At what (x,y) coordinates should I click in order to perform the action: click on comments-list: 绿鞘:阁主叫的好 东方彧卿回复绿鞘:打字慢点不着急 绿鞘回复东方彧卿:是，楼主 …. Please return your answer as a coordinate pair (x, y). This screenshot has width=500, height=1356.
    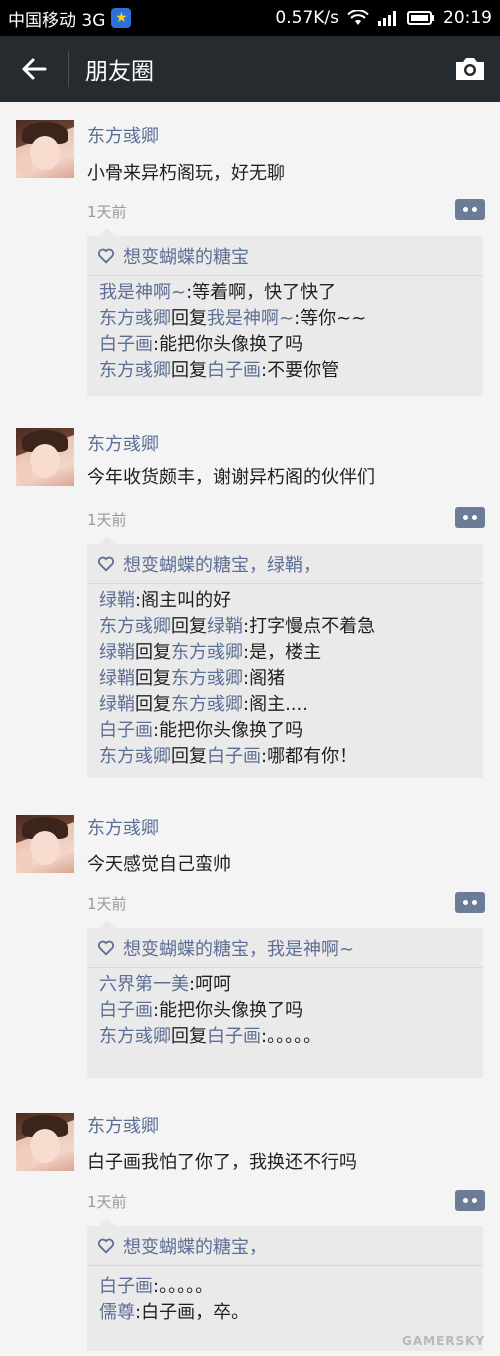
    Looking at the image, I should click on (285, 677).